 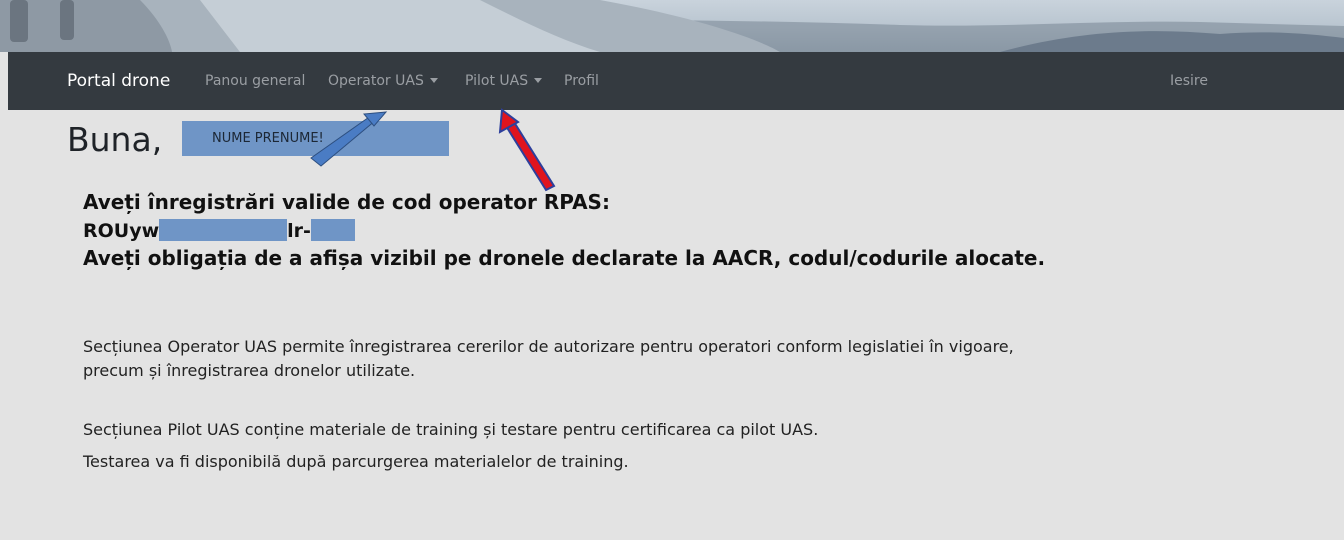 What do you see at coordinates (118, 81) in the screenshot?
I see `brand-link: Portal drone` at bounding box center [118, 81].